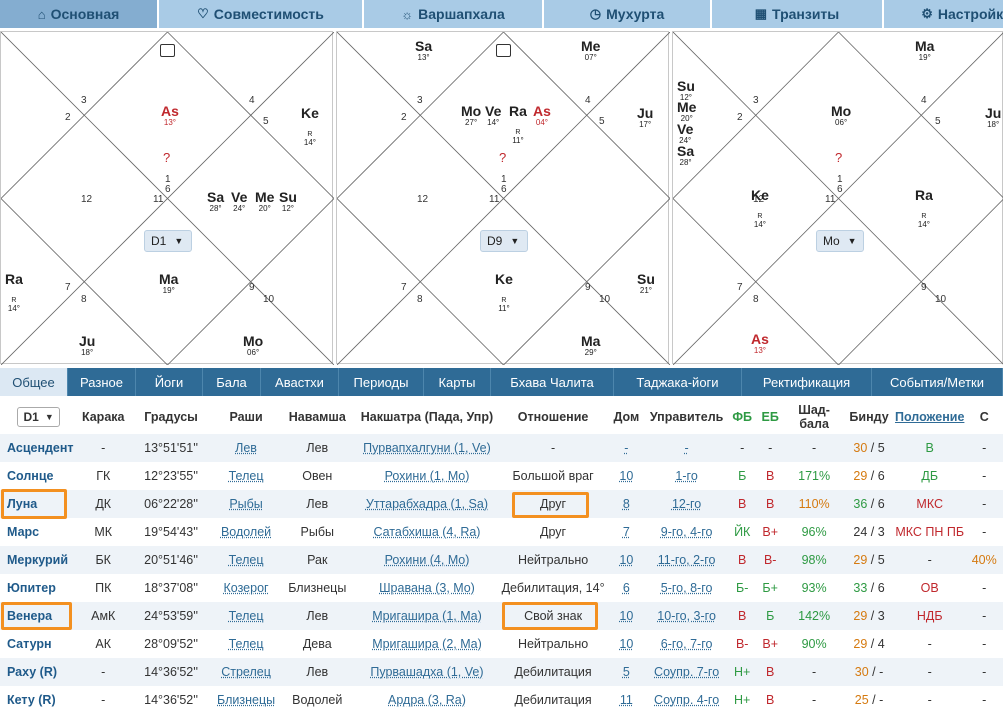 This screenshot has height=715, width=1003. Describe the element at coordinates (426, 700) in the screenshot. I see `cell-nak: Ардра (3, Ra)` at that location.